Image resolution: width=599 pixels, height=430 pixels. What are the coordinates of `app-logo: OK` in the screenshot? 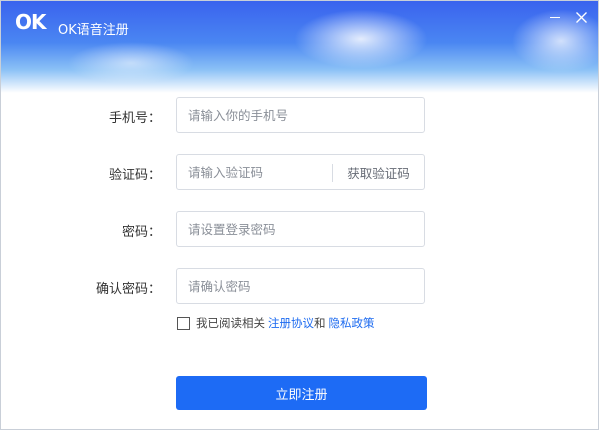 It's located at (30, 22).